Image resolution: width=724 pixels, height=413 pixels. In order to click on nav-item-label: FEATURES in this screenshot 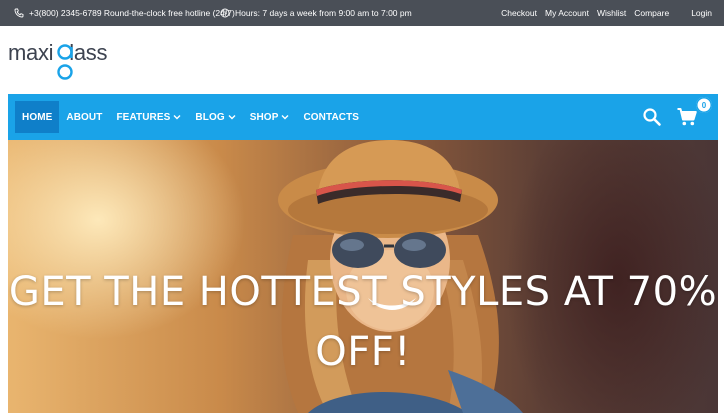, I will do `click(143, 117)`.